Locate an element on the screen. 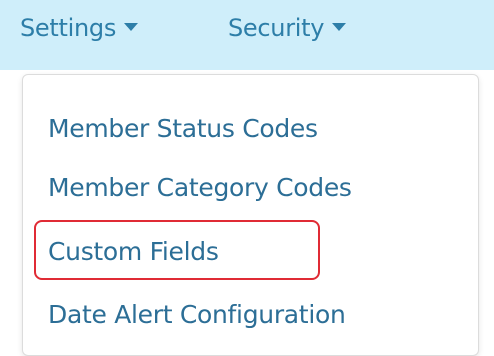 This screenshot has height=356, width=494. menu-item-member-status-codes: Member Status Codes is located at coordinates (183, 128).